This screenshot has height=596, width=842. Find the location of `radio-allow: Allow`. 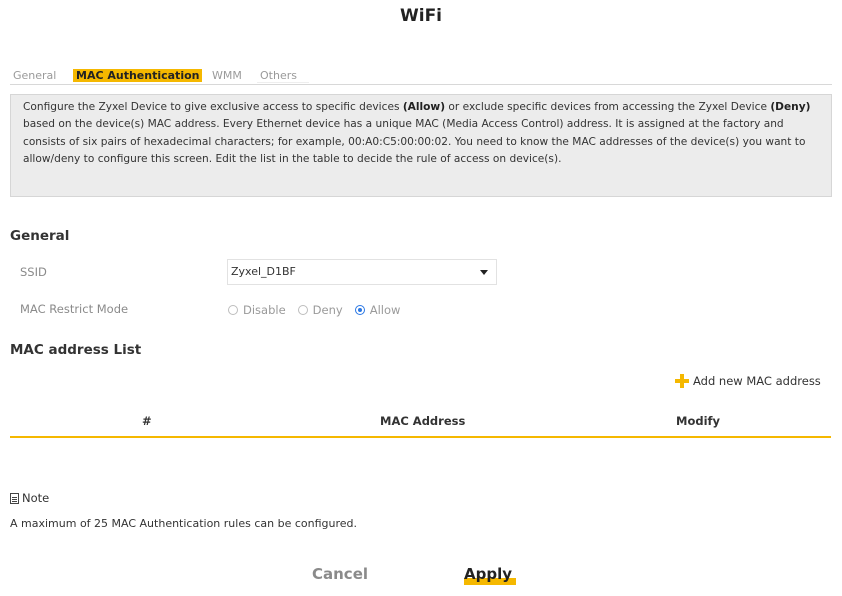

radio-allow: Allow is located at coordinates (377, 310).